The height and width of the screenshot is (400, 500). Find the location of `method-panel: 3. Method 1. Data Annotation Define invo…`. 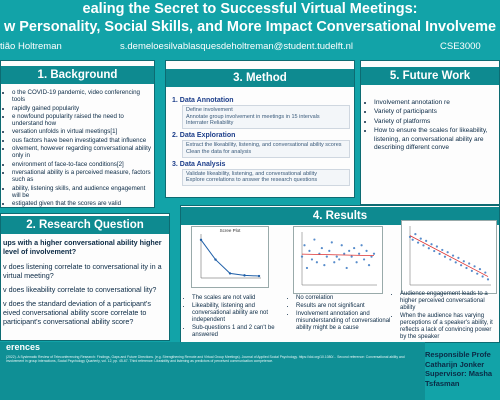

method-panel: 3. Method 1. Data Annotation Define invo… is located at coordinates (260, 129).